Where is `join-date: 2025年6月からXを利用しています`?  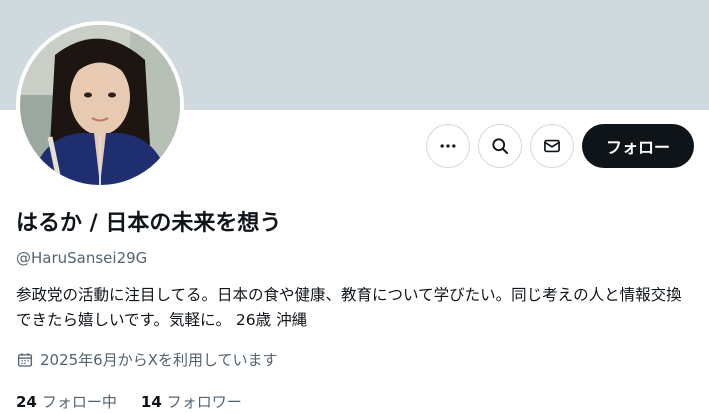
join-date: 2025年6月からXを利用しています is located at coordinates (147, 360).